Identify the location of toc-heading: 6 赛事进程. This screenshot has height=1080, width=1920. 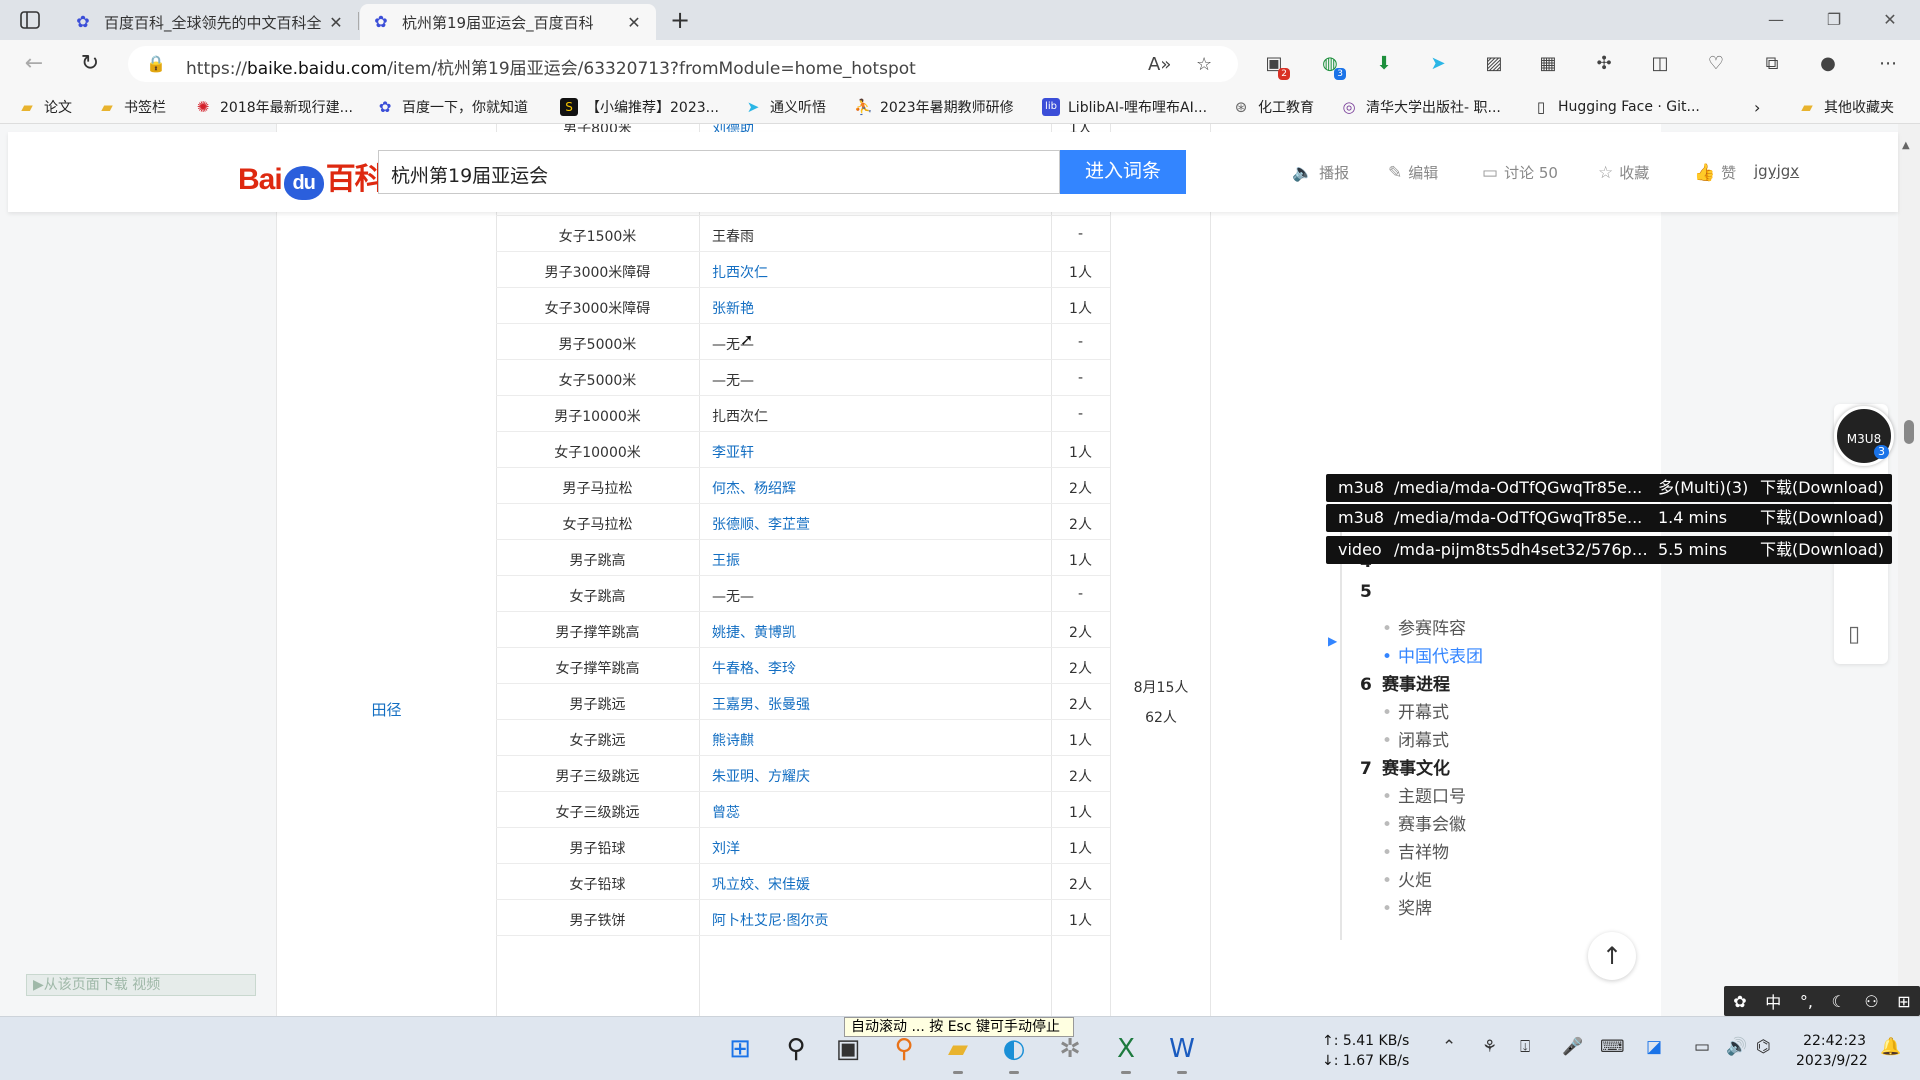
(1405, 682).